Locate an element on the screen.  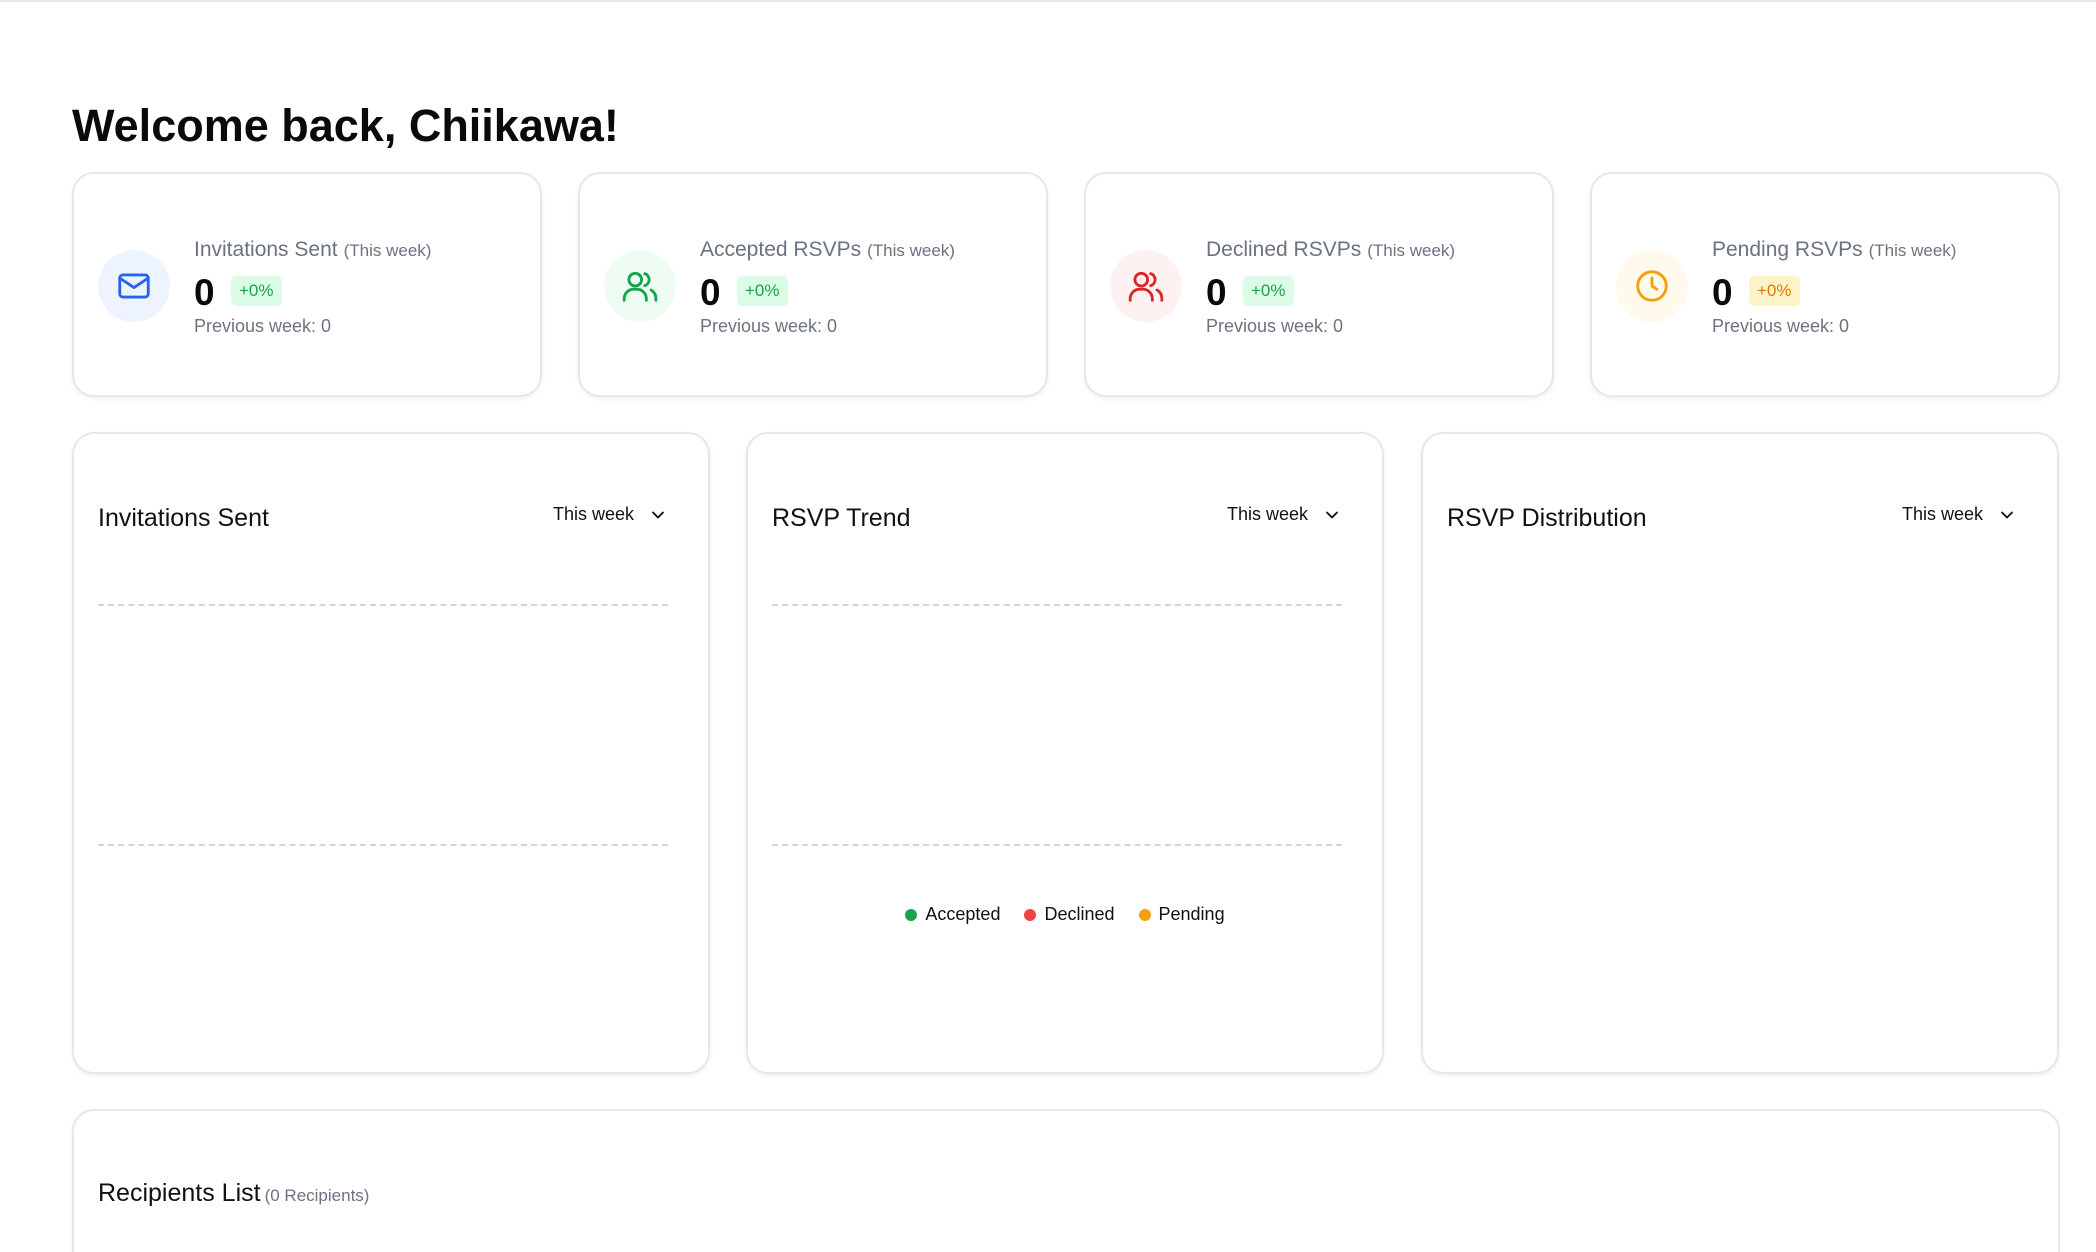
legend-item-pending: Pending is located at coordinates (1181, 914).